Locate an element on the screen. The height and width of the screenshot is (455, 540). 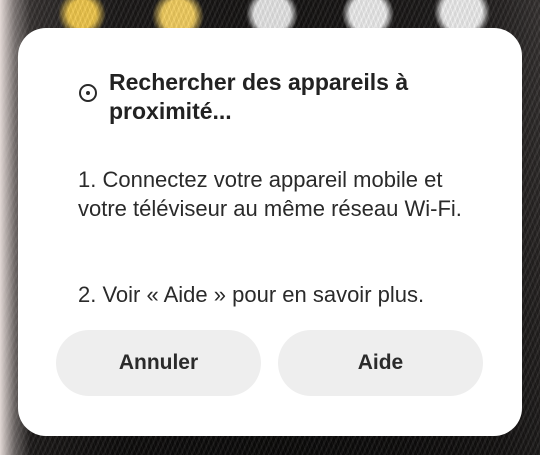
cancel-button: Annuler is located at coordinates (158, 363).